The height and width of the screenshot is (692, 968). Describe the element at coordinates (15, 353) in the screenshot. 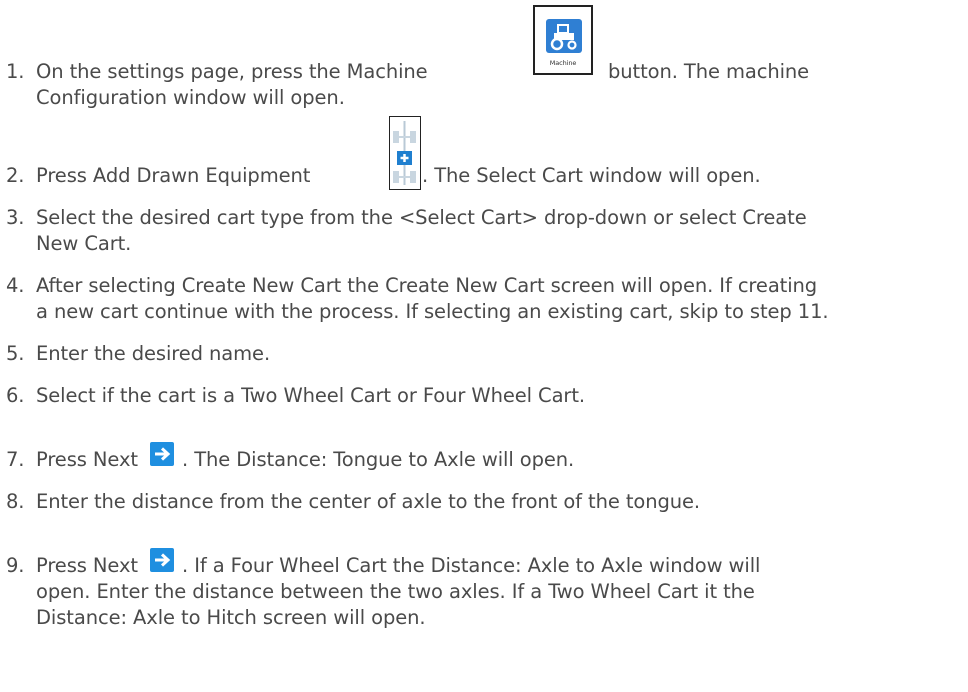

I see `step-number: 5.` at that location.